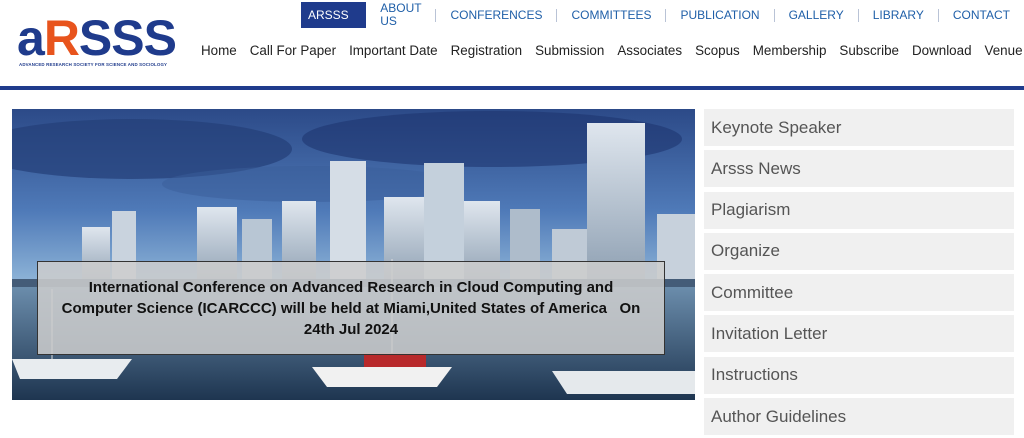 Image resolution: width=1024 pixels, height=438 pixels. I want to click on sidebar-item-organize: Organize, so click(859, 251).